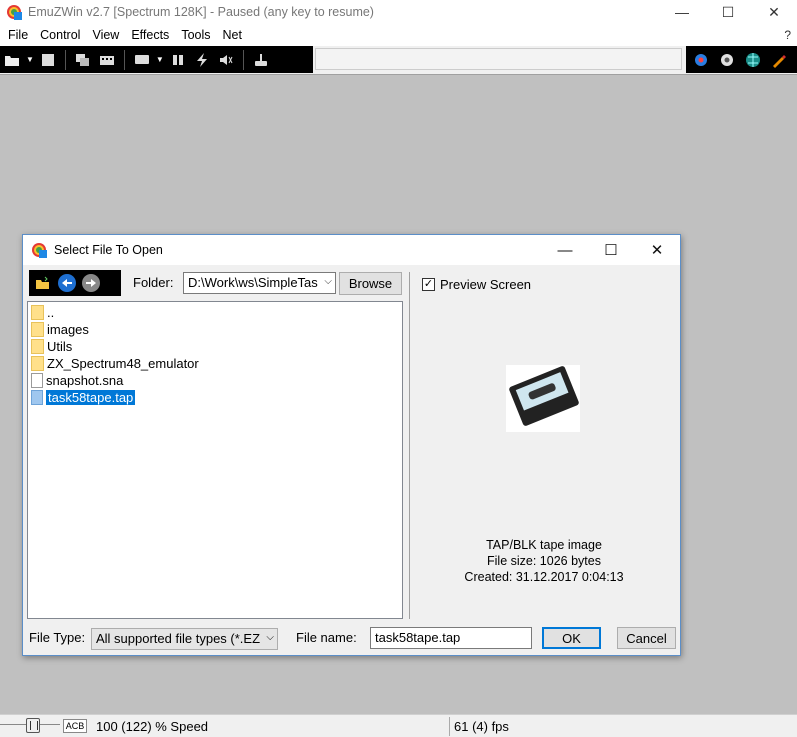 This screenshot has width=797, height=737. I want to click on browse-button: Browse, so click(370, 283).